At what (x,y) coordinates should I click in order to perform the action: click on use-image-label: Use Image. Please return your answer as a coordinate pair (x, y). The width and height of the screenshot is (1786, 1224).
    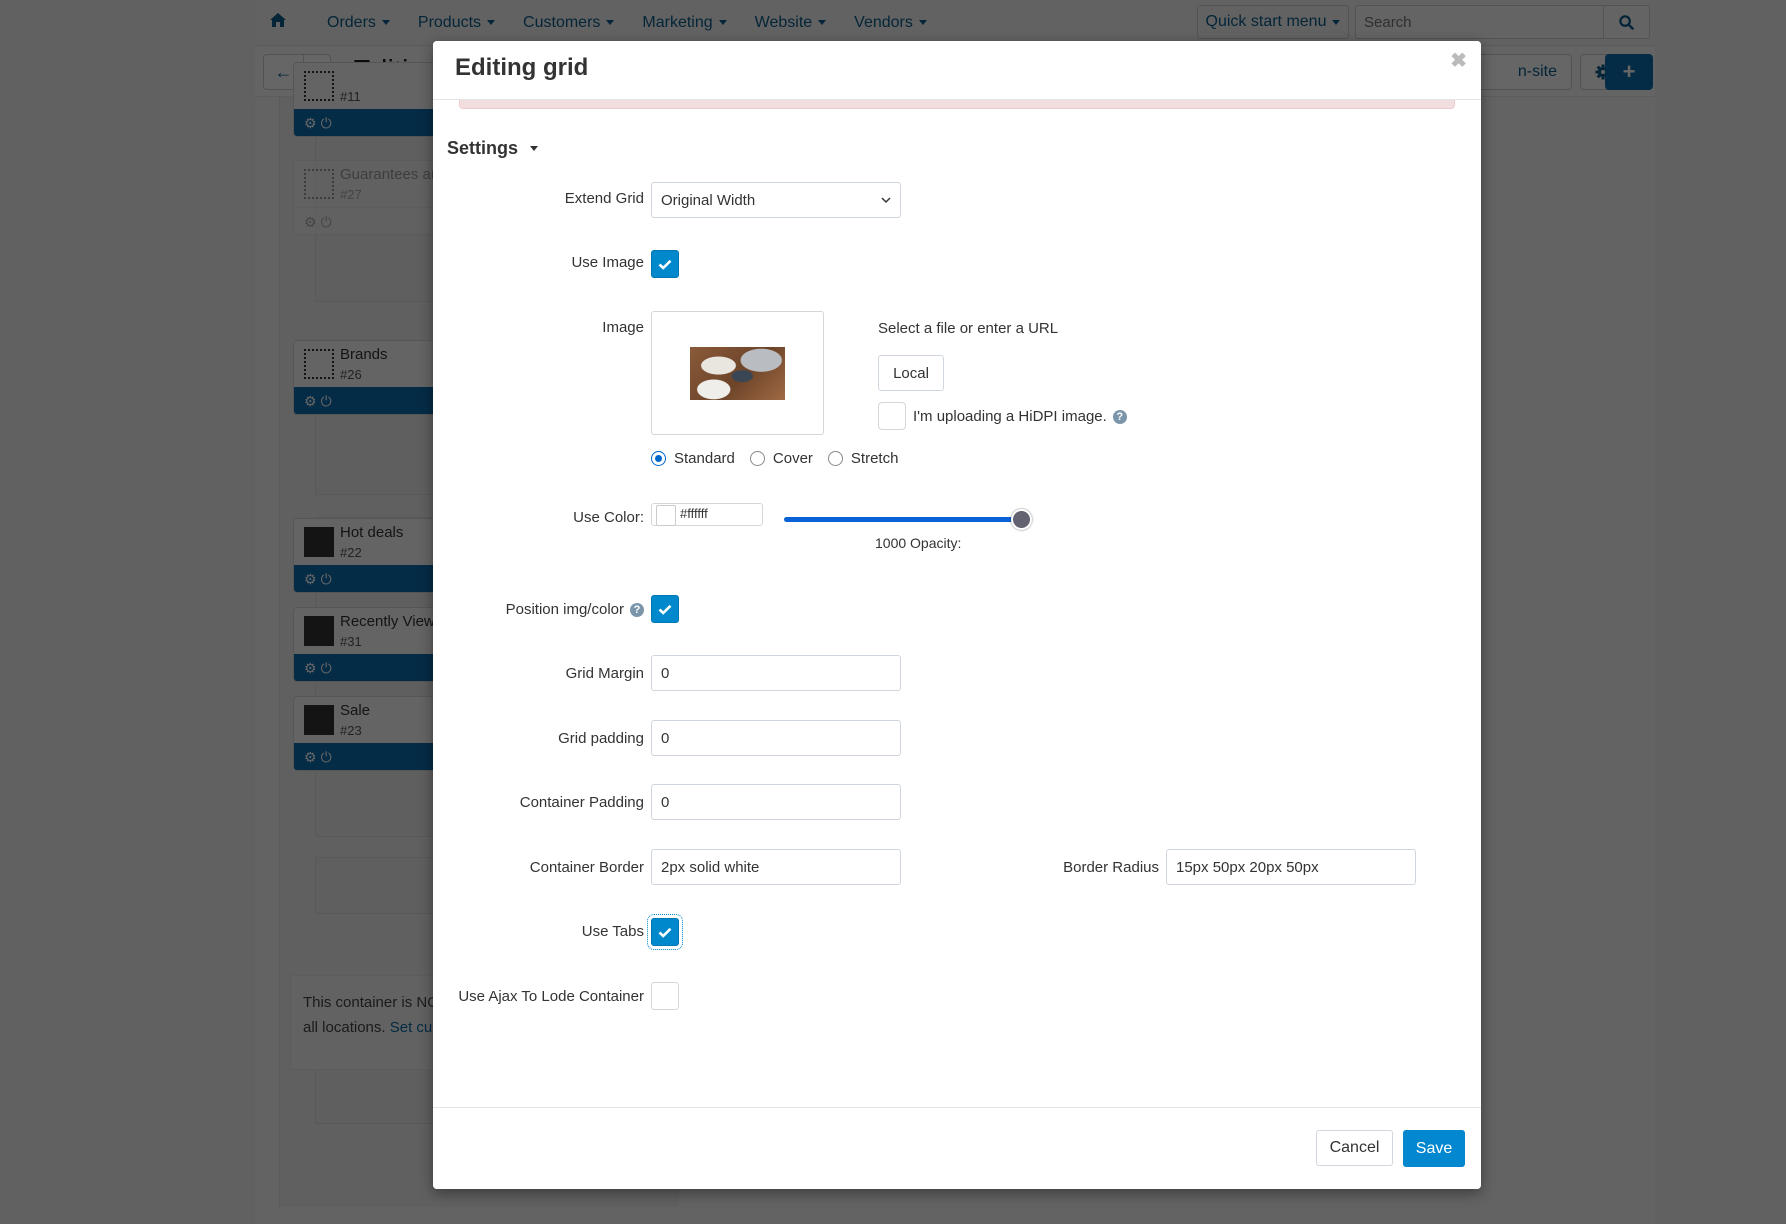
    Looking at the image, I should click on (607, 262).